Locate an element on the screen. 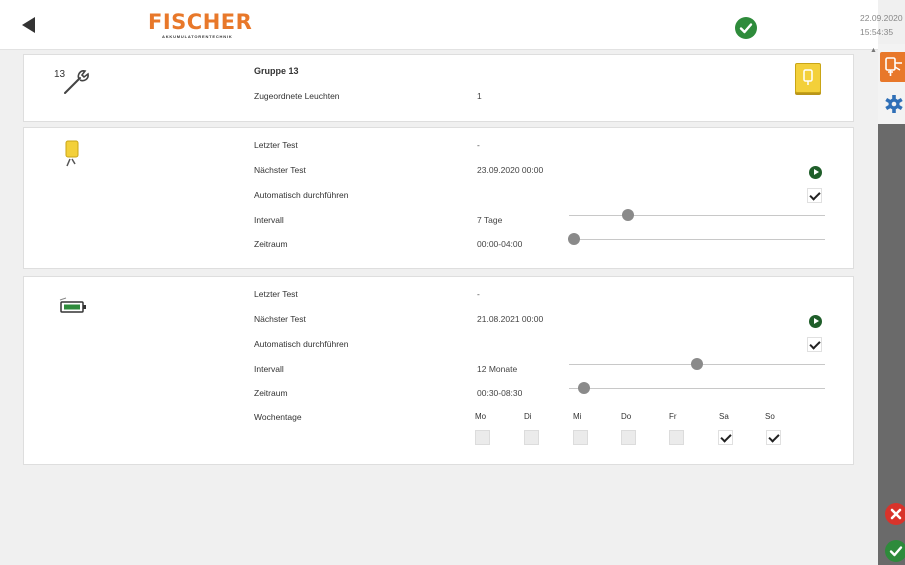 The width and height of the screenshot is (905, 565). lamp-icon is located at coordinates (808, 78).